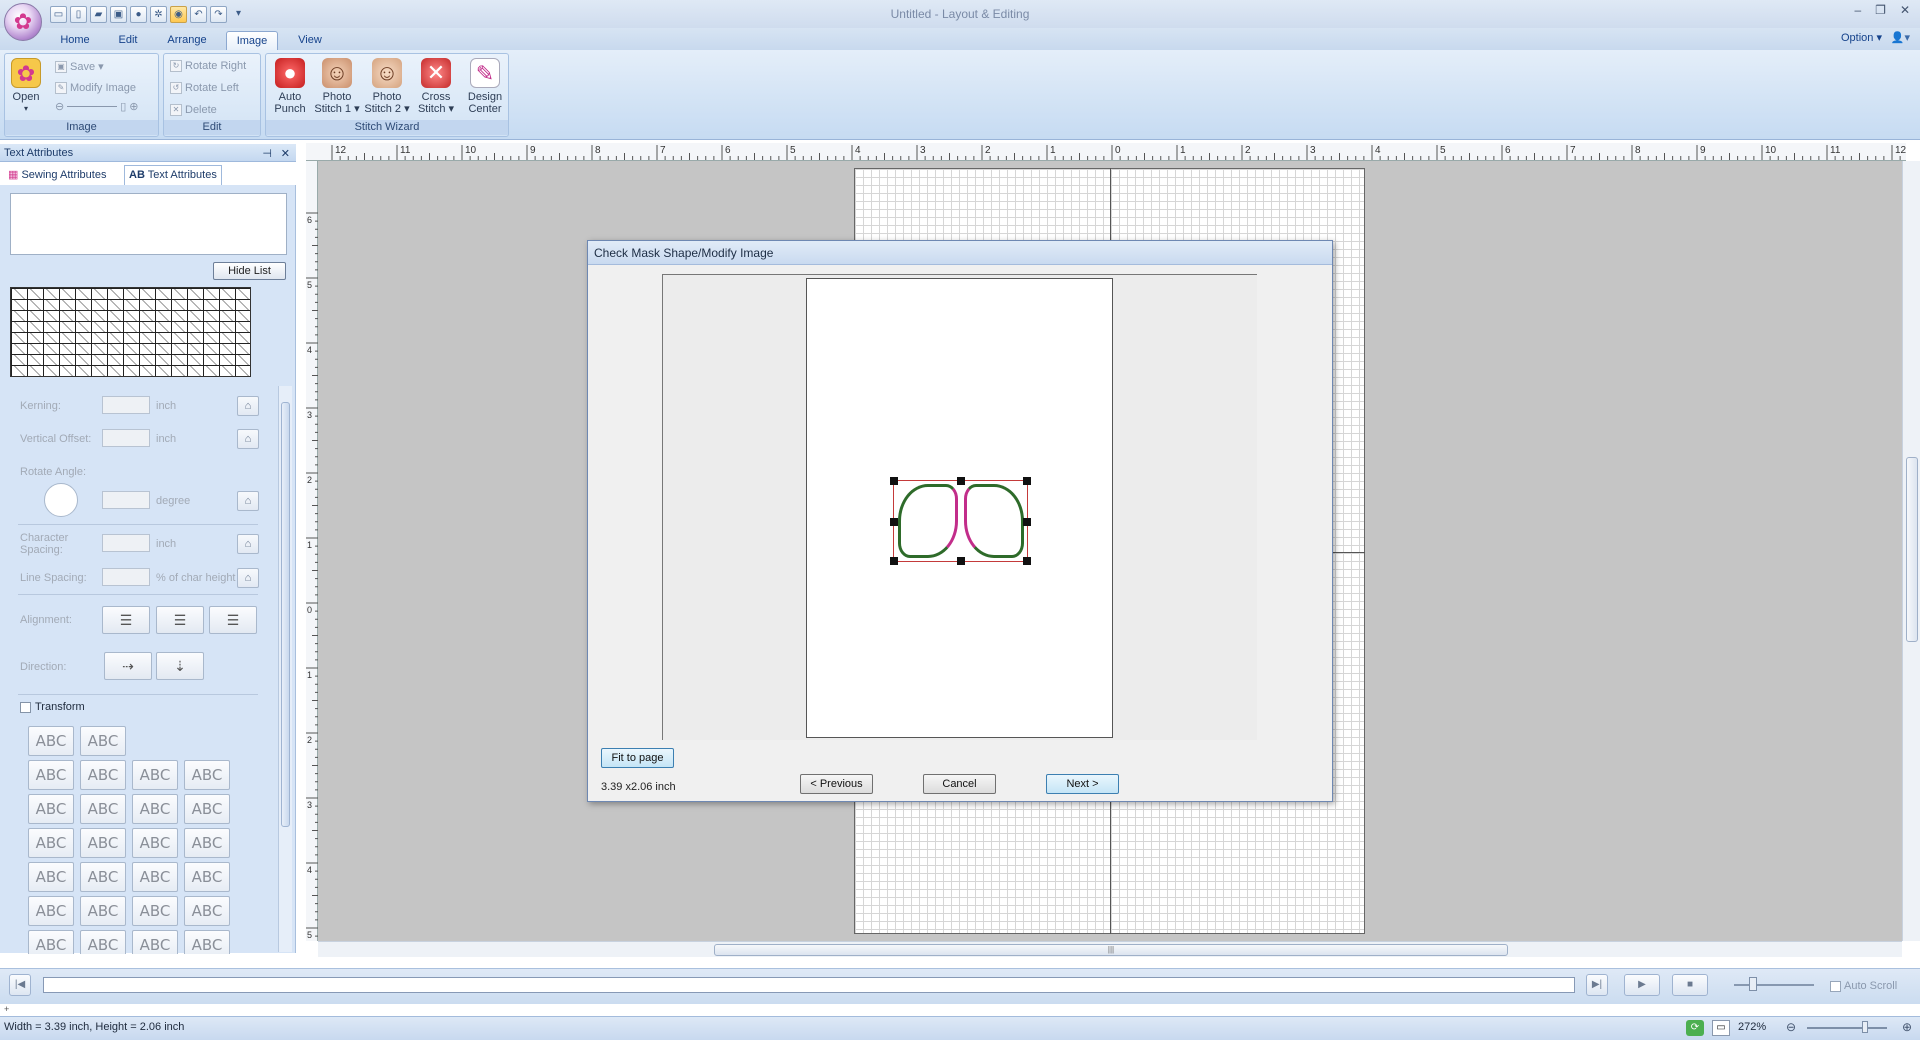 The width and height of the screenshot is (1920, 1040). Describe the element at coordinates (485, 86) in the screenshot. I see `design-center-button: ✎ Design Center` at that location.